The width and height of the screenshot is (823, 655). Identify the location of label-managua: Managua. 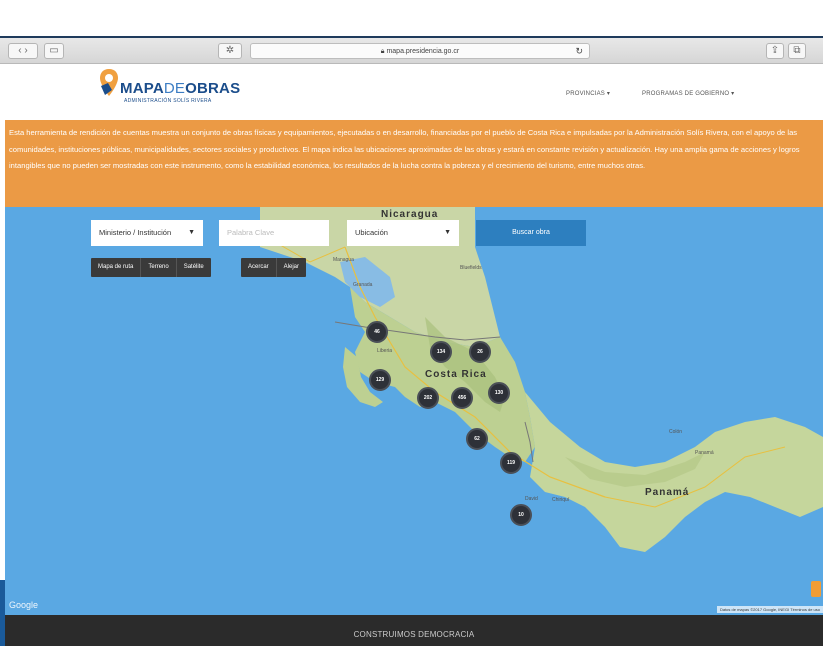
(343, 260).